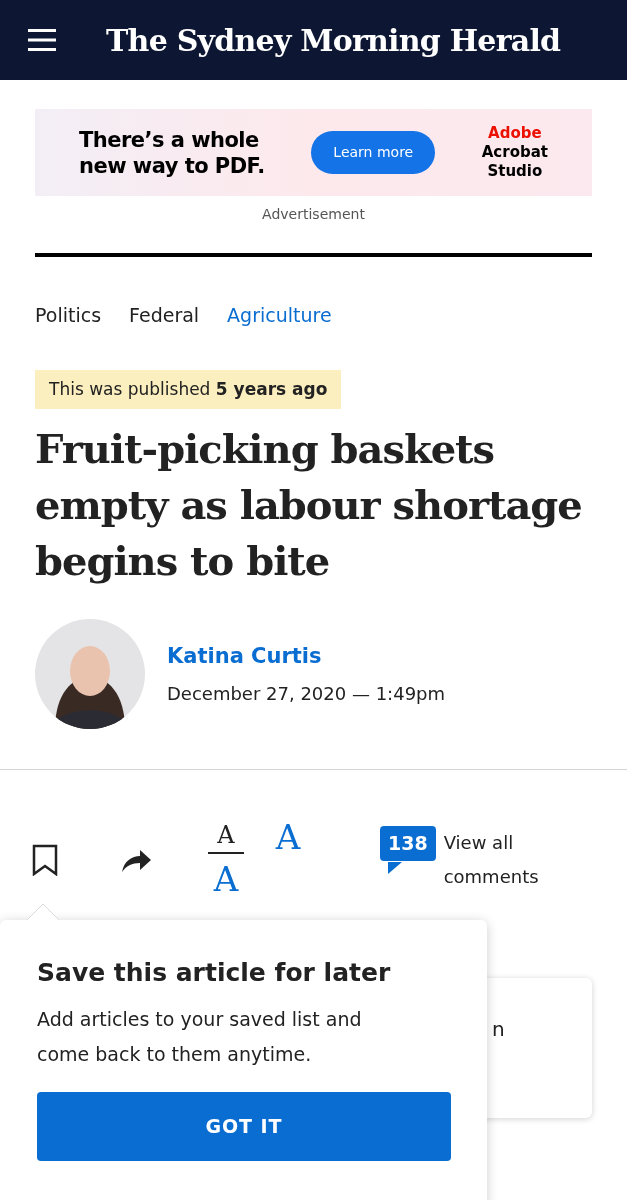  I want to click on menu-icon, so click(43, 40).